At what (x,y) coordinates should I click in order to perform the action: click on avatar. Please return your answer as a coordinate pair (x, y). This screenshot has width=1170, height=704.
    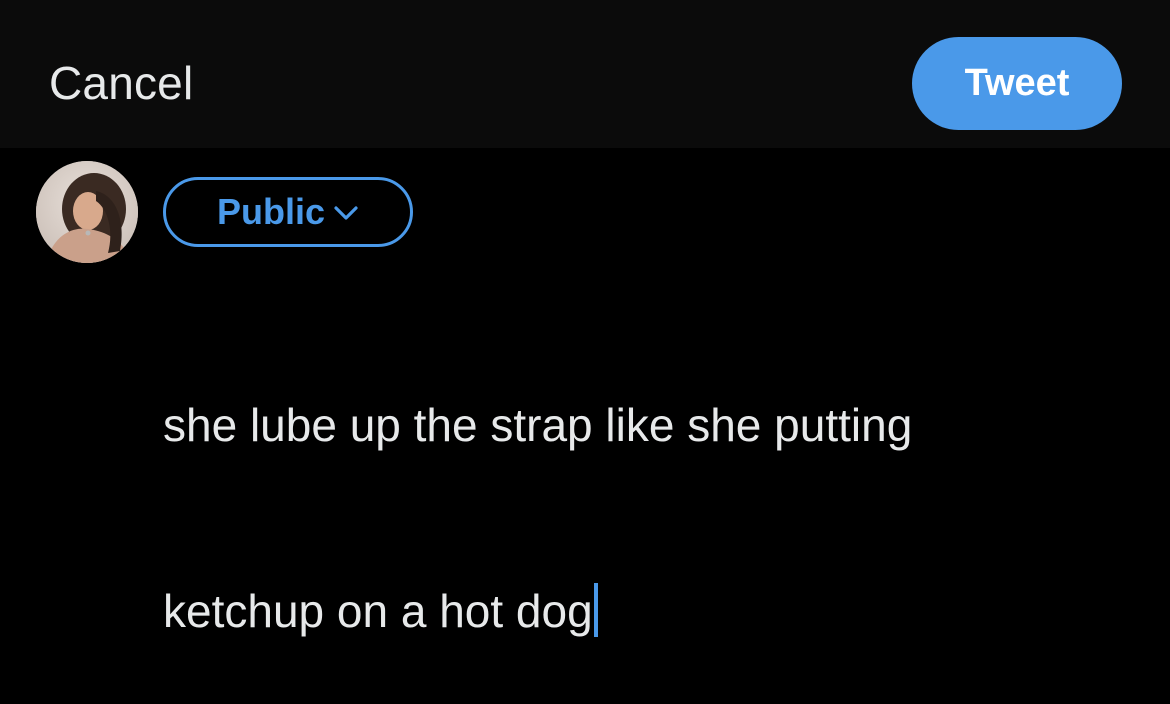
    Looking at the image, I should click on (87, 212).